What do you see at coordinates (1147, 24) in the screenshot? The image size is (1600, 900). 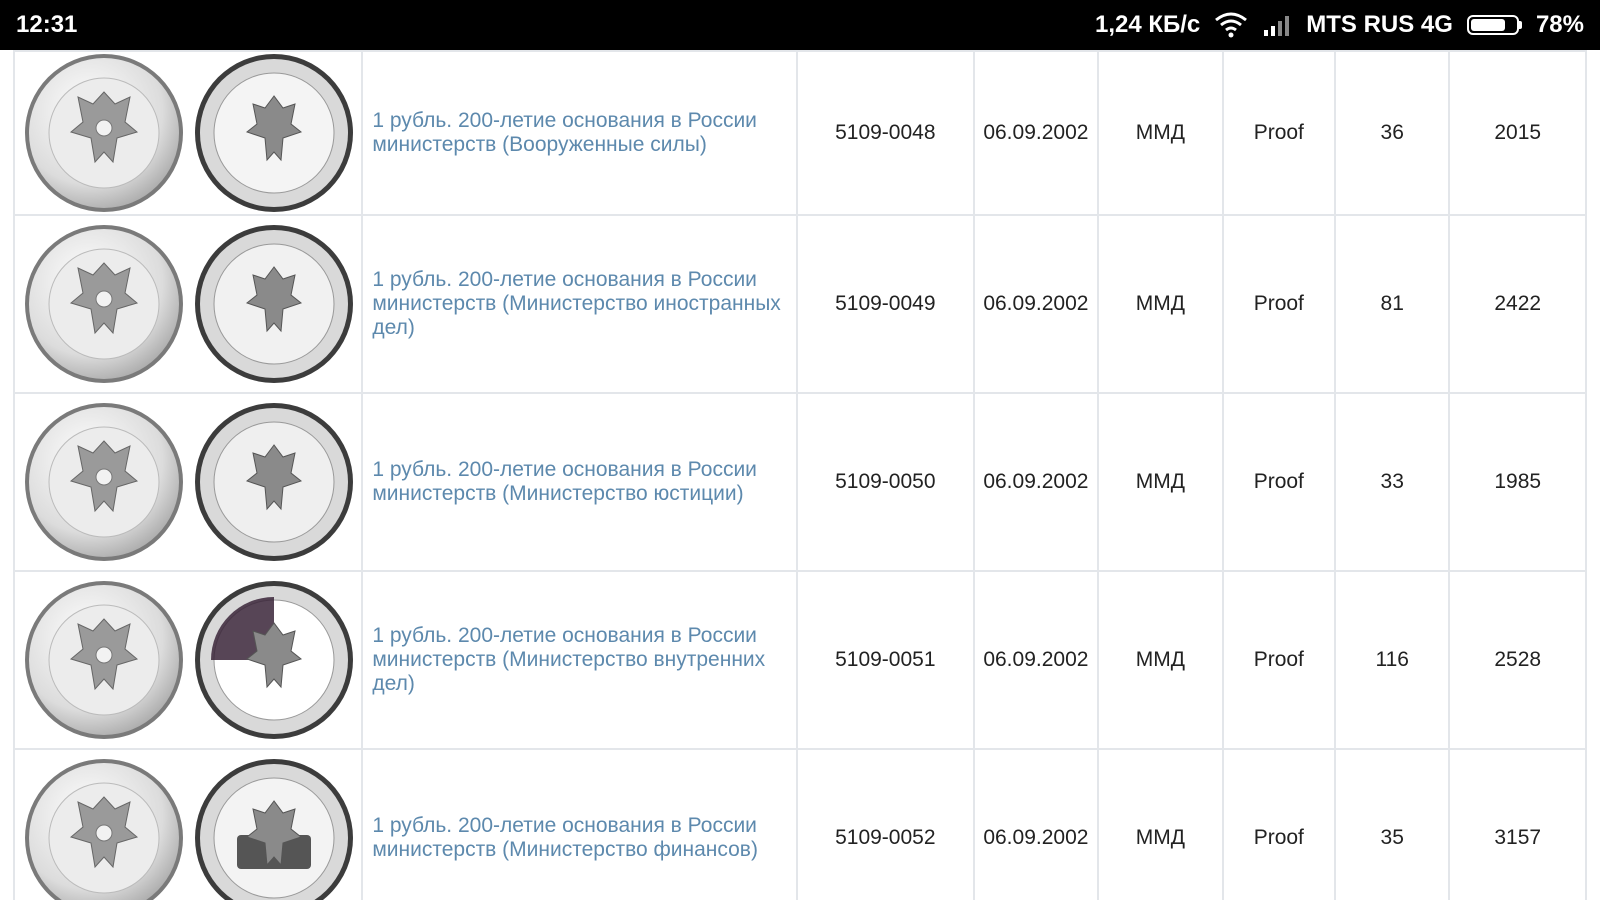 I see `network-speed: 1,24 КБ/с` at bounding box center [1147, 24].